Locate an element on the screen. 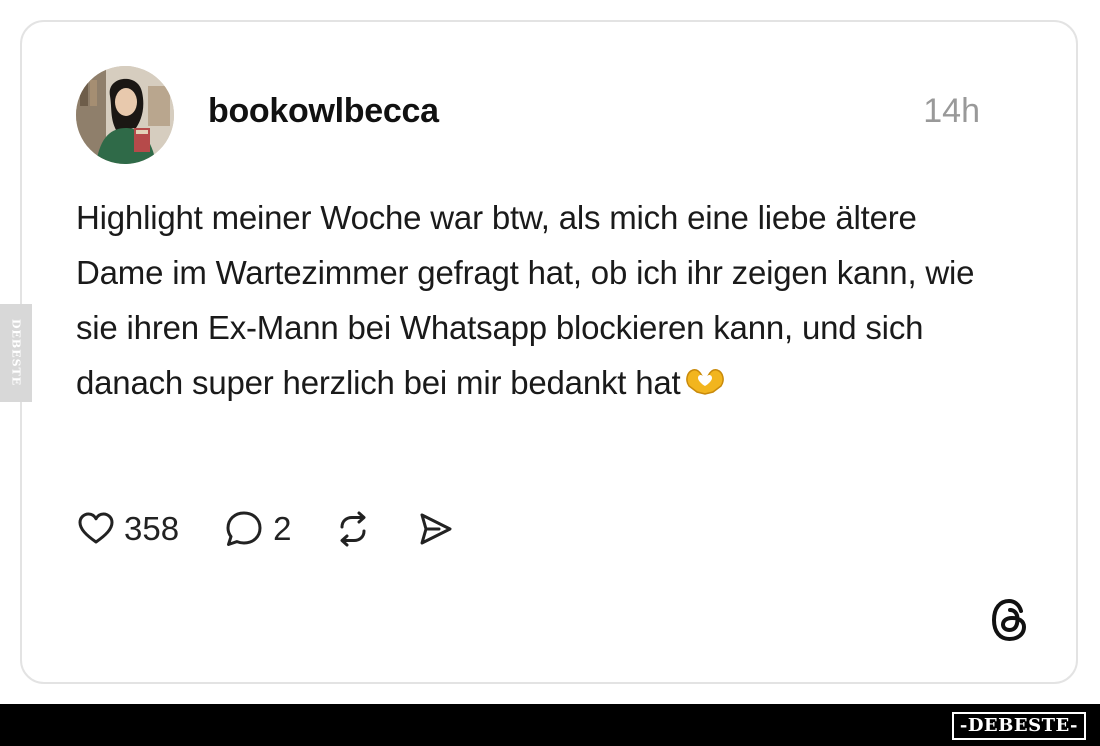 The height and width of the screenshot is (746, 1100). repost-icon is located at coordinates (353, 529).